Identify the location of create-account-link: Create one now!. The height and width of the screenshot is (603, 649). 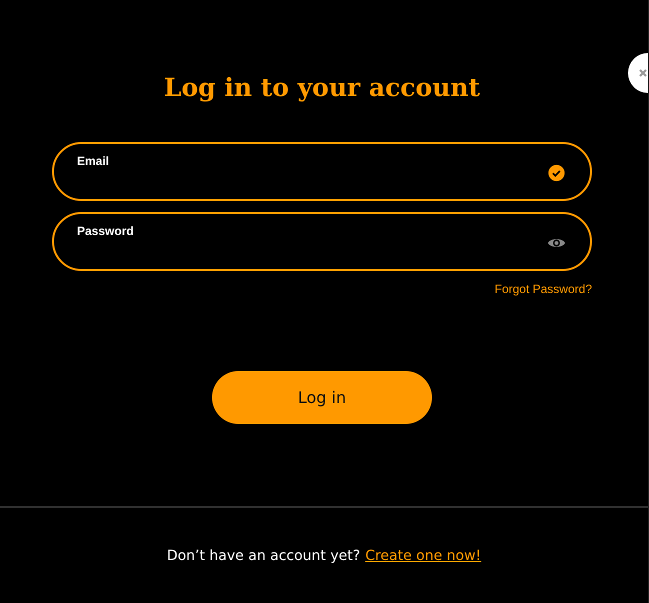
(423, 556).